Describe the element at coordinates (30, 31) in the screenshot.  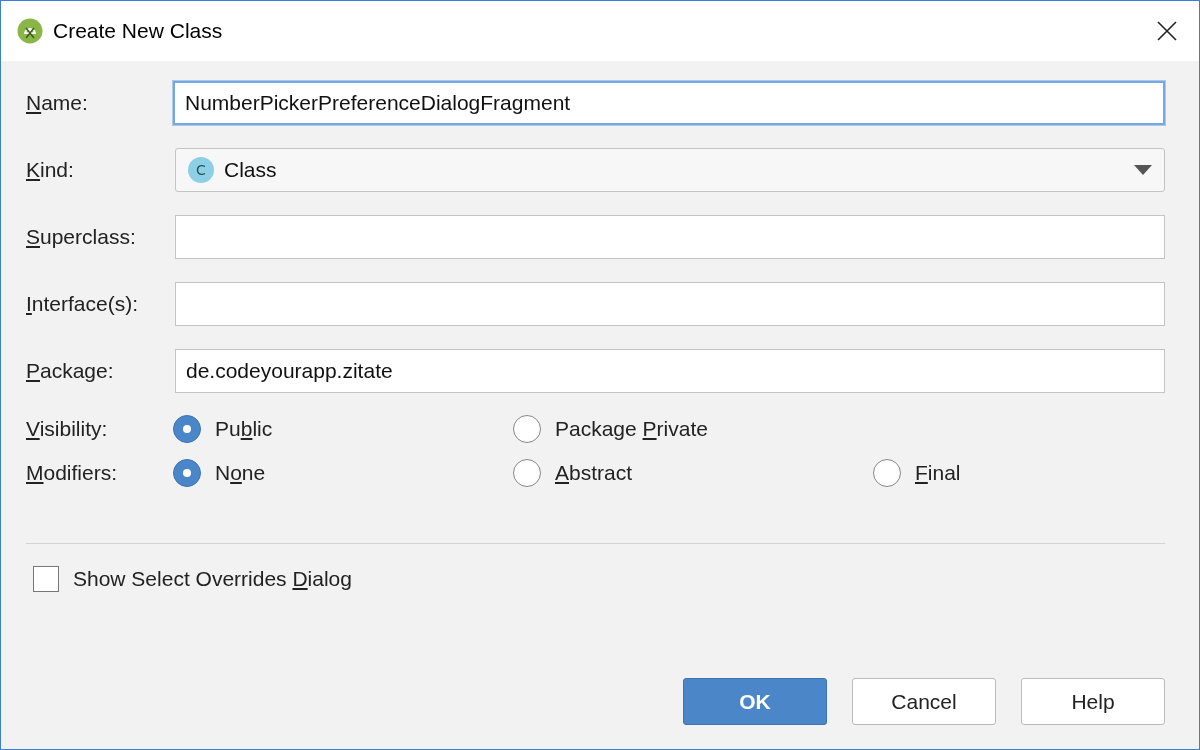
I see `android-head-icon` at that location.